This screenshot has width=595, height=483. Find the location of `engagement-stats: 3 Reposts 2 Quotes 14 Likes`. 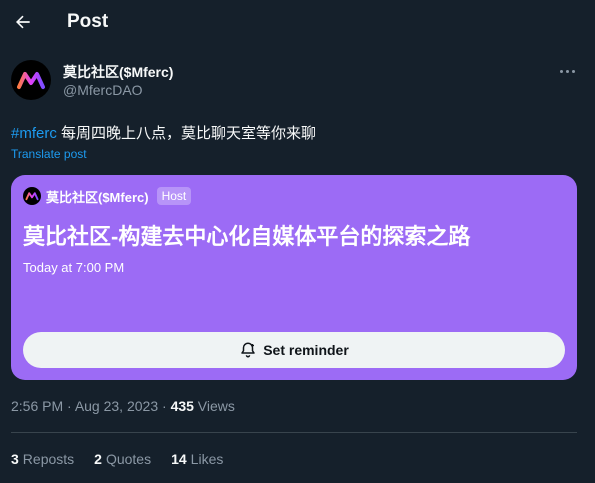

engagement-stats: 3 Reposts 2 Quotes 14 Likes is located at coordinates (117, 459).